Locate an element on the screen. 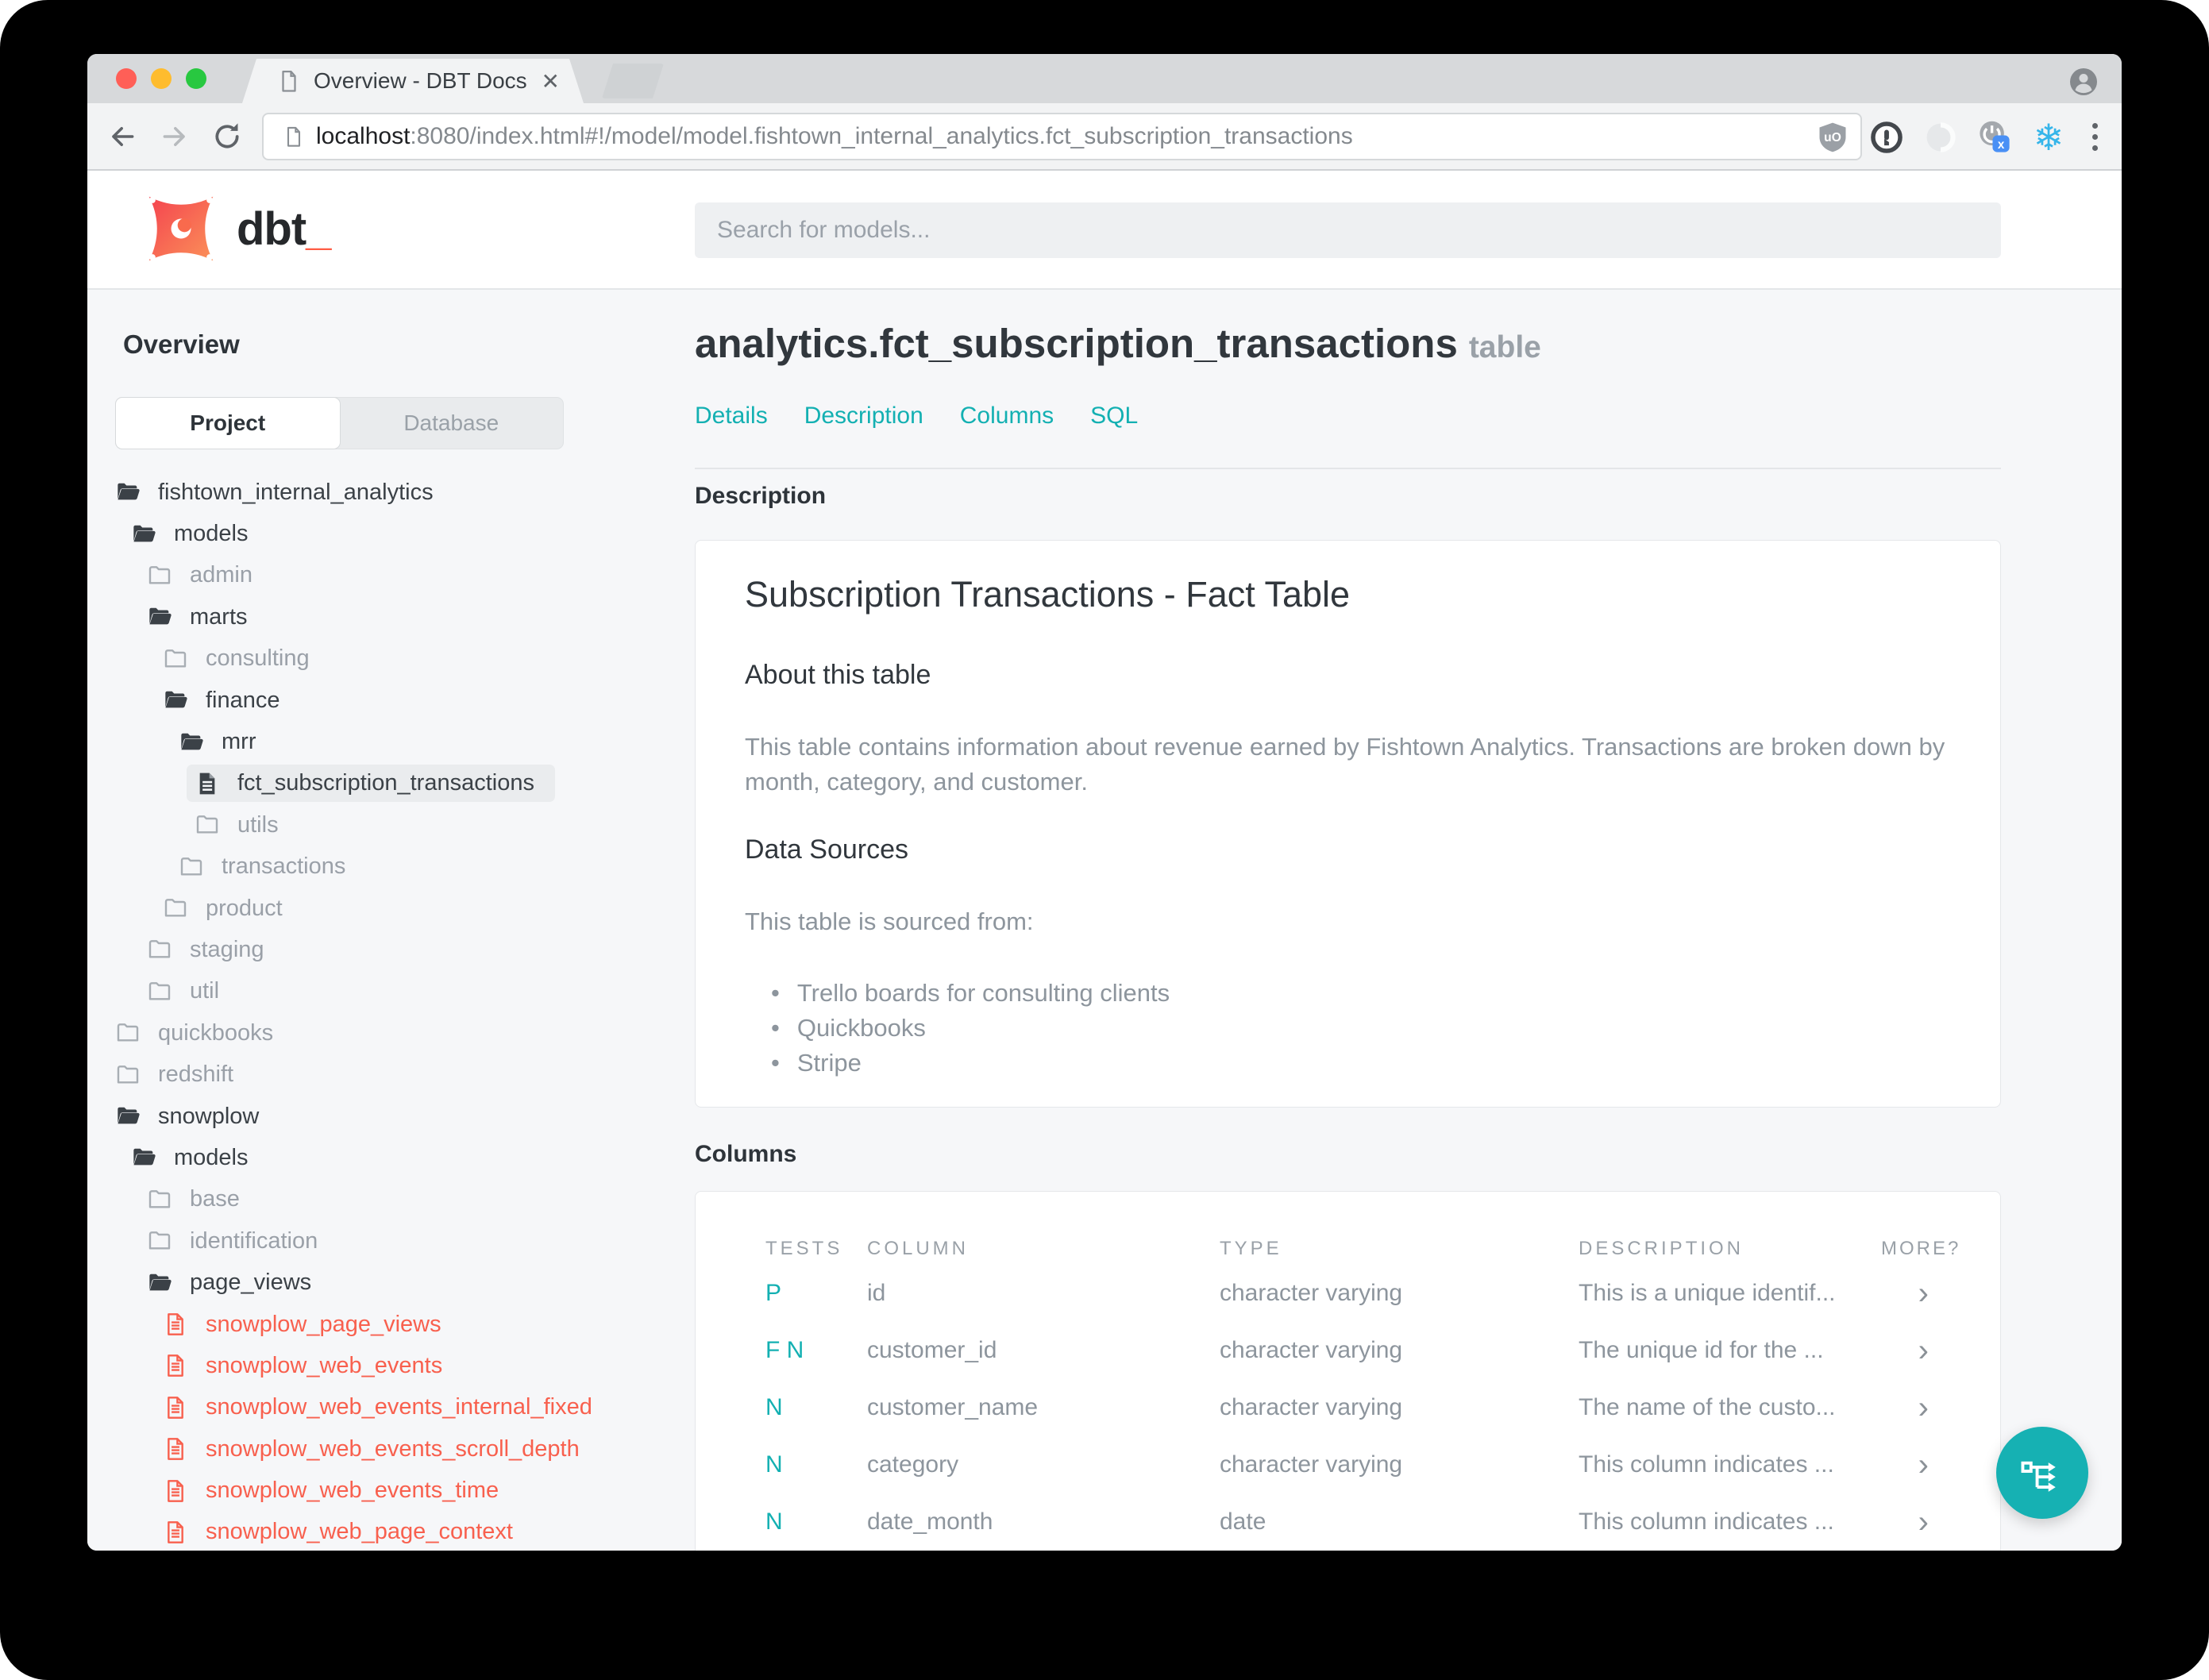  cell-tests: F N is located at coordinates (785, 1350).